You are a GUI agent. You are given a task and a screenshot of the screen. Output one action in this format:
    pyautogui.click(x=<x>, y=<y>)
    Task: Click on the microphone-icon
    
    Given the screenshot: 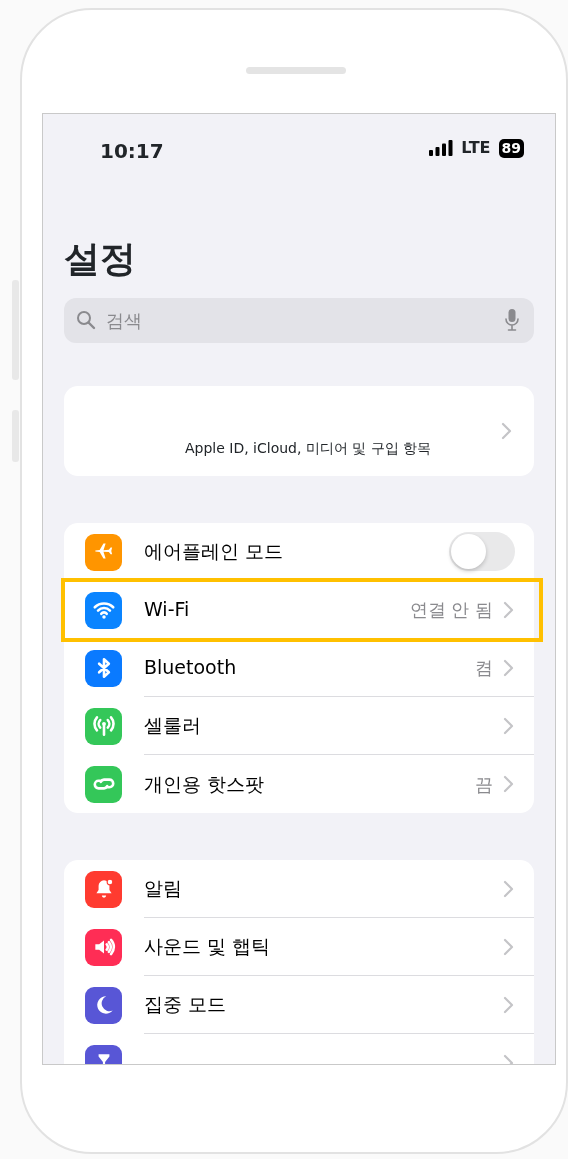 What is the action you would take?
    pyautogui.click(x=512, y=320)
    